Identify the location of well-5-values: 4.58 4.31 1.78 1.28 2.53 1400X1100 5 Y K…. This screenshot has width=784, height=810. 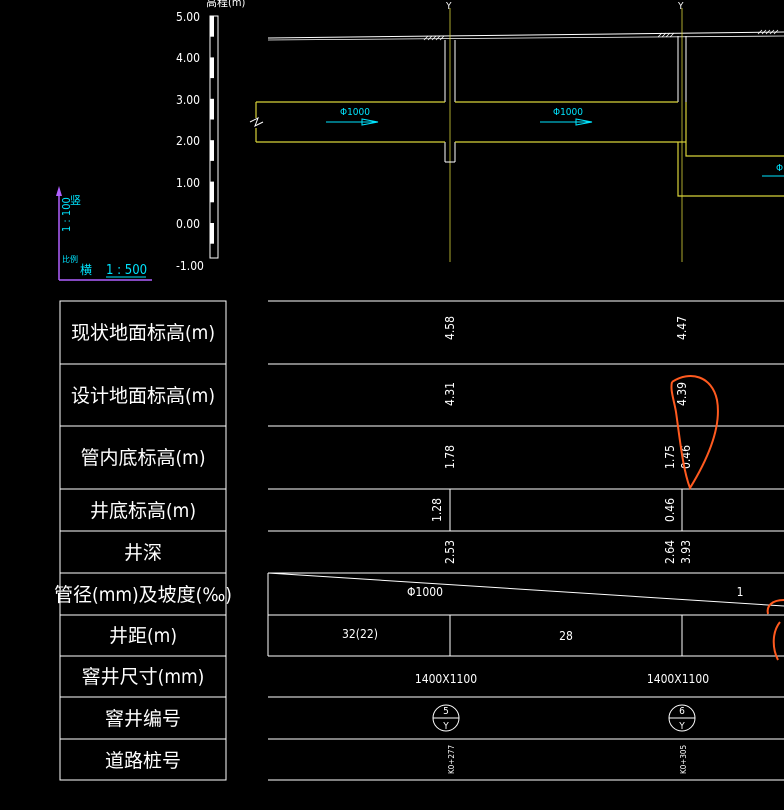
(446, 545).